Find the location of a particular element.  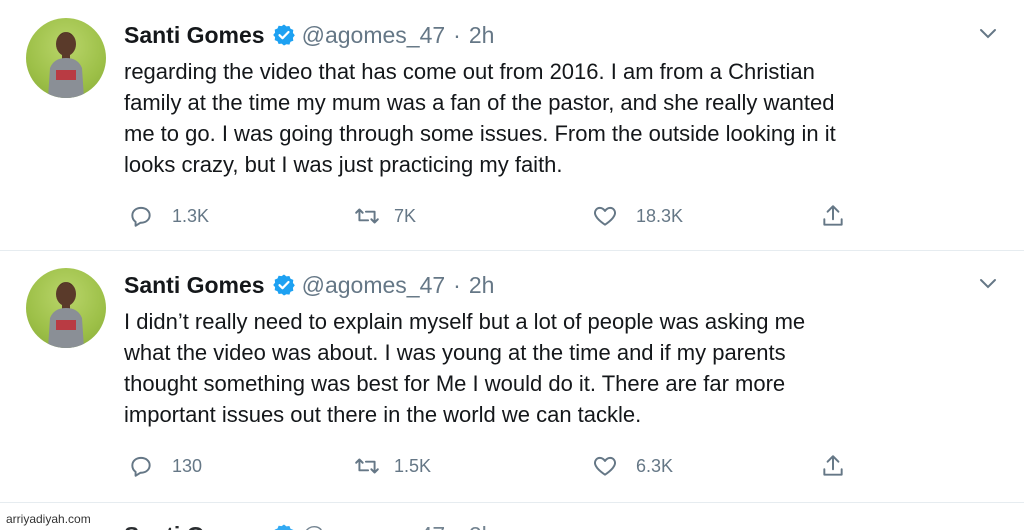

tweet-actions: 1.3K 7K 18.3K is located at coordinates (498, 218).